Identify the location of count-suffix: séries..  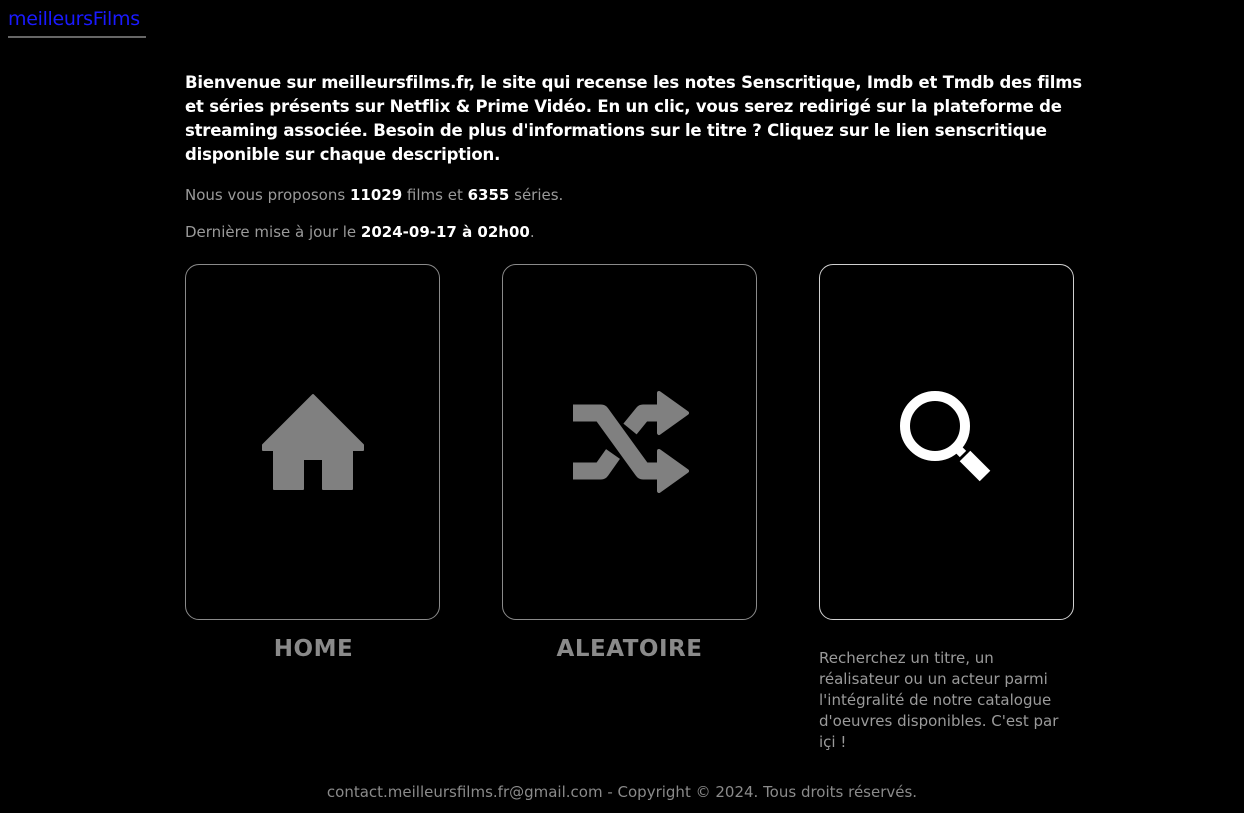
(536, 195).